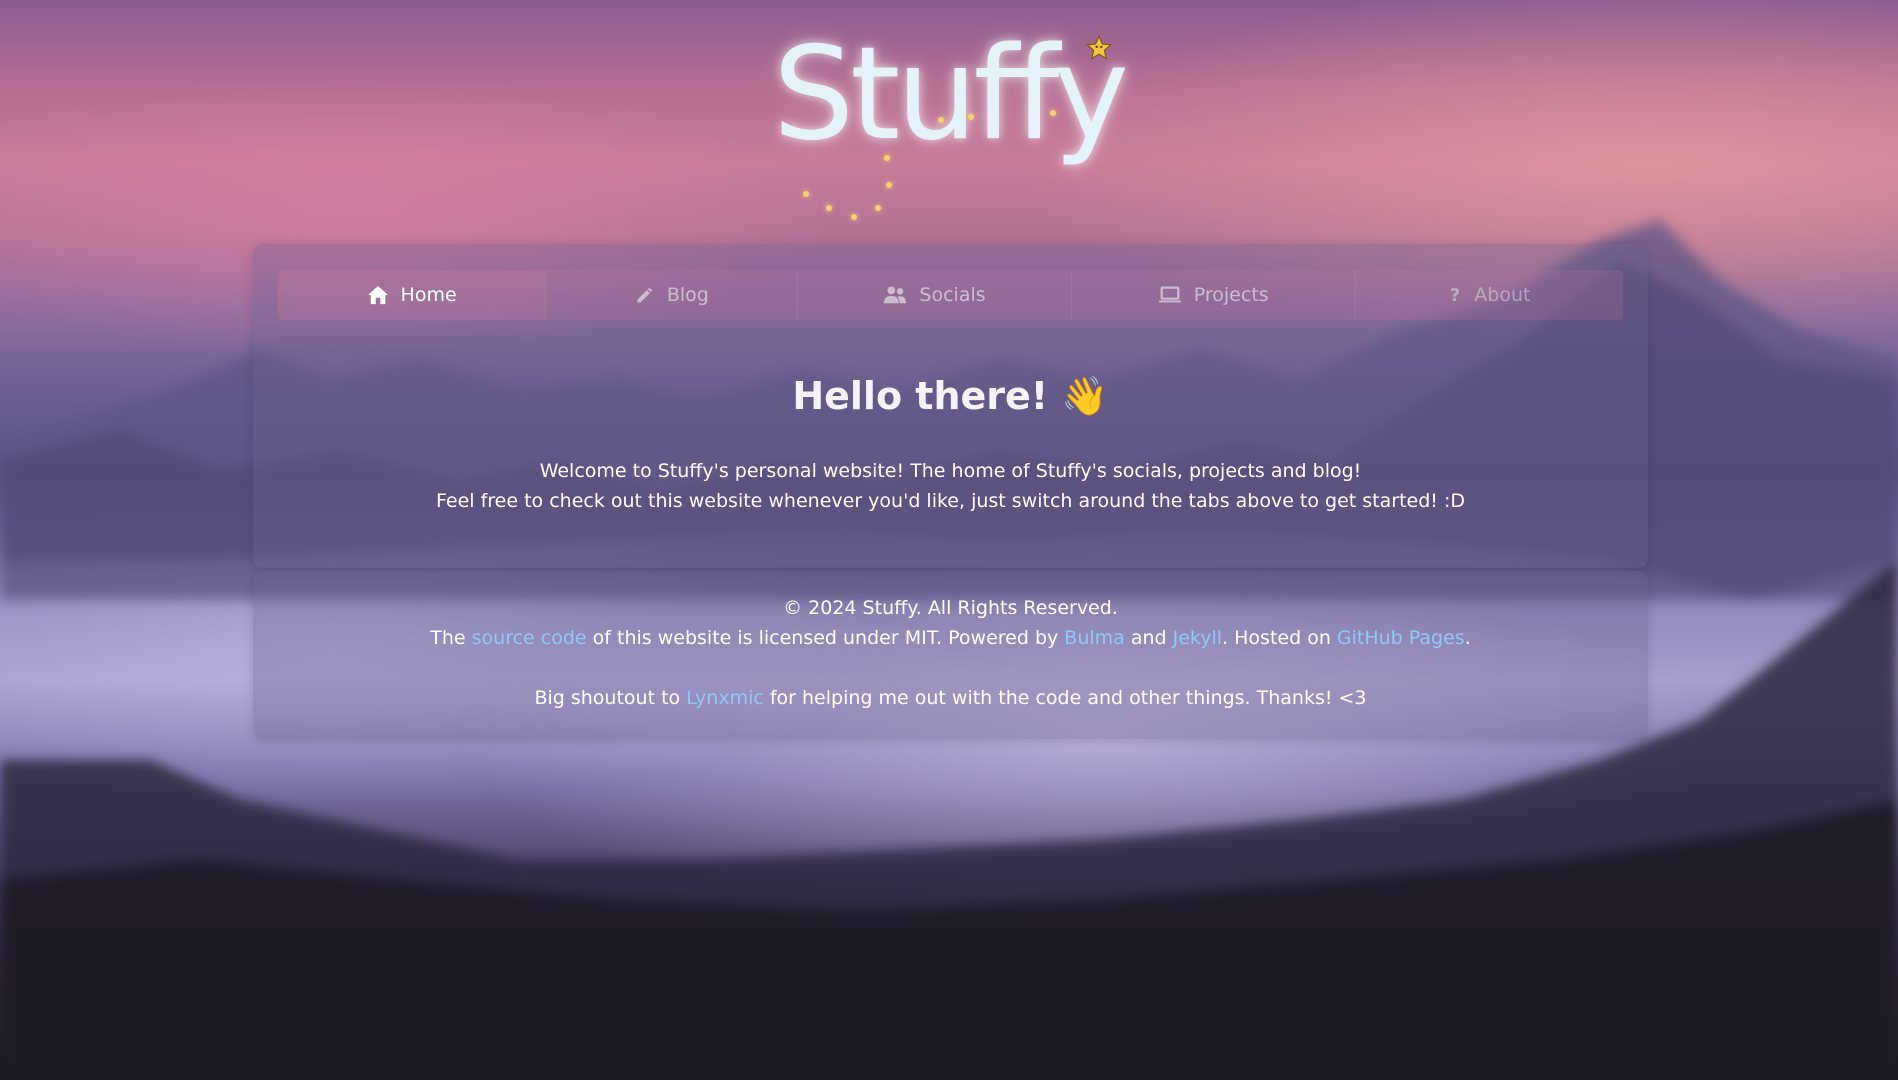  I want to click on site-logo: Stuffy, so click(949, 94).